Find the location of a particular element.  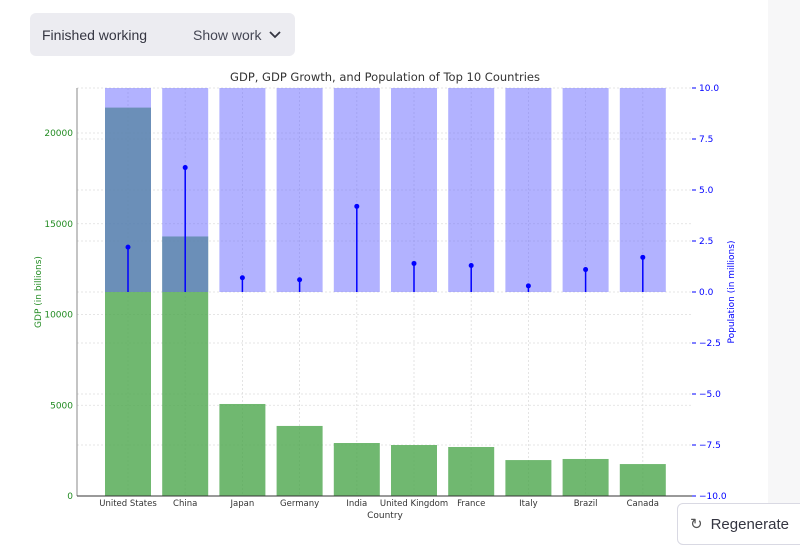

y-tick-label: 0 is located at coordinates (70, 497).